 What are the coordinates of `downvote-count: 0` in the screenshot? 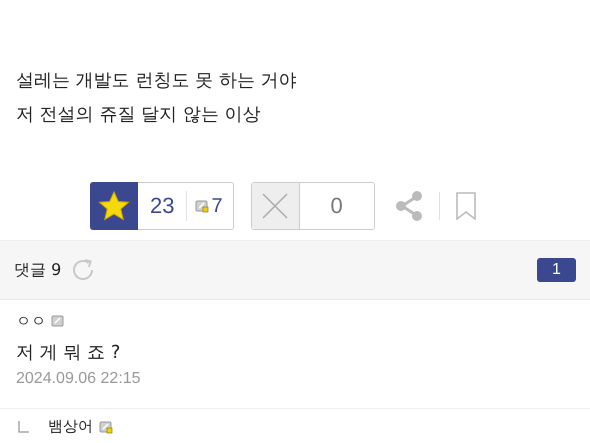 It's located at (336, 206).